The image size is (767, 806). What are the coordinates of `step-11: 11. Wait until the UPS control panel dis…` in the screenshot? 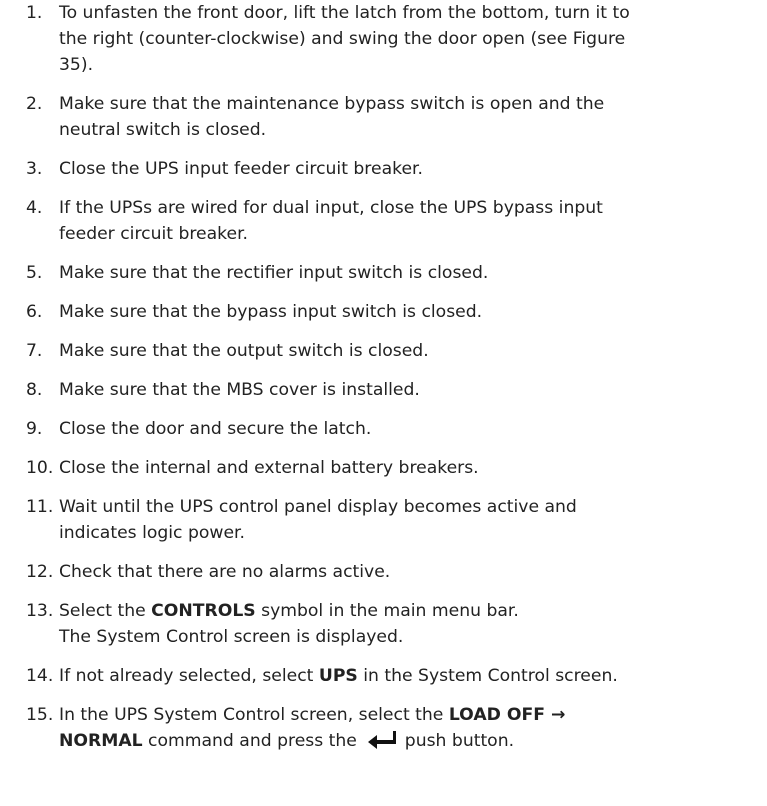 It's located at (383, 520).